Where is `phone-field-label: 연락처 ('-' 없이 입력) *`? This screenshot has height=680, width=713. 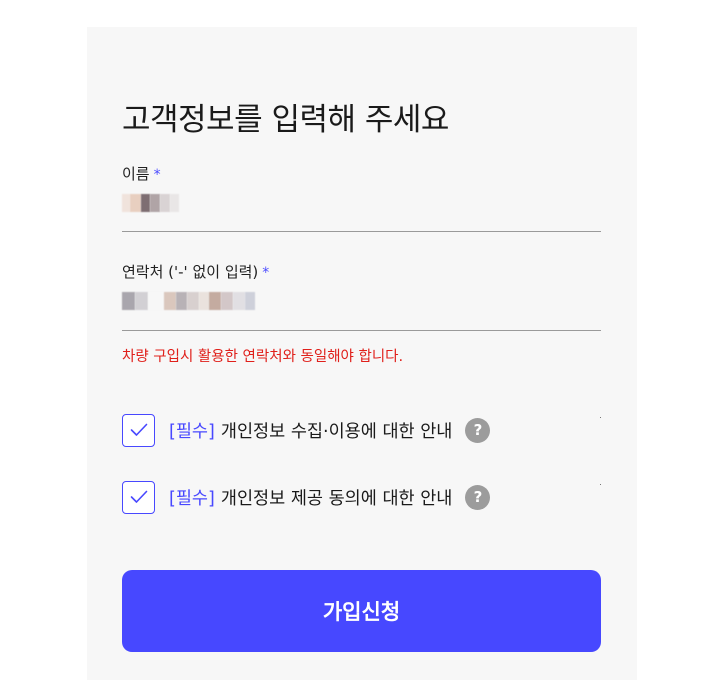
phone-field-label: 연락처 ('-' 없이 입력) * is located at coordinates (195, 271).